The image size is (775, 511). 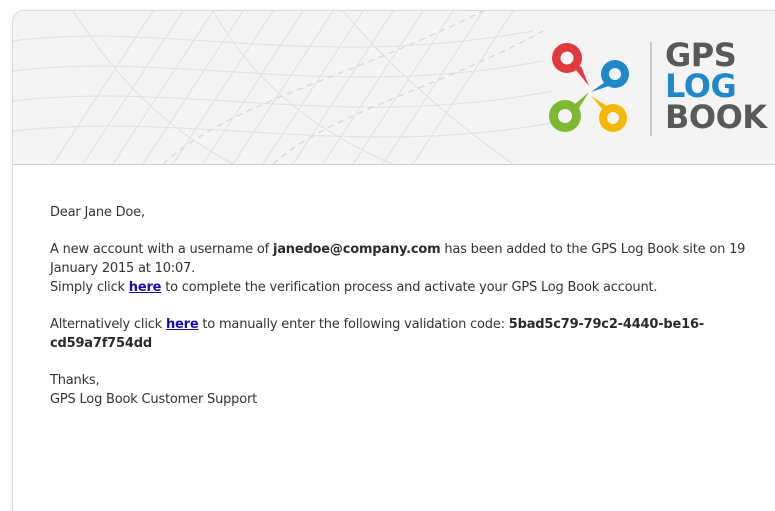 What do you see at coordinates (182, 324) in the screenshot?
I see `manual-entry-here-link: here` at bounding box center [182, 324].